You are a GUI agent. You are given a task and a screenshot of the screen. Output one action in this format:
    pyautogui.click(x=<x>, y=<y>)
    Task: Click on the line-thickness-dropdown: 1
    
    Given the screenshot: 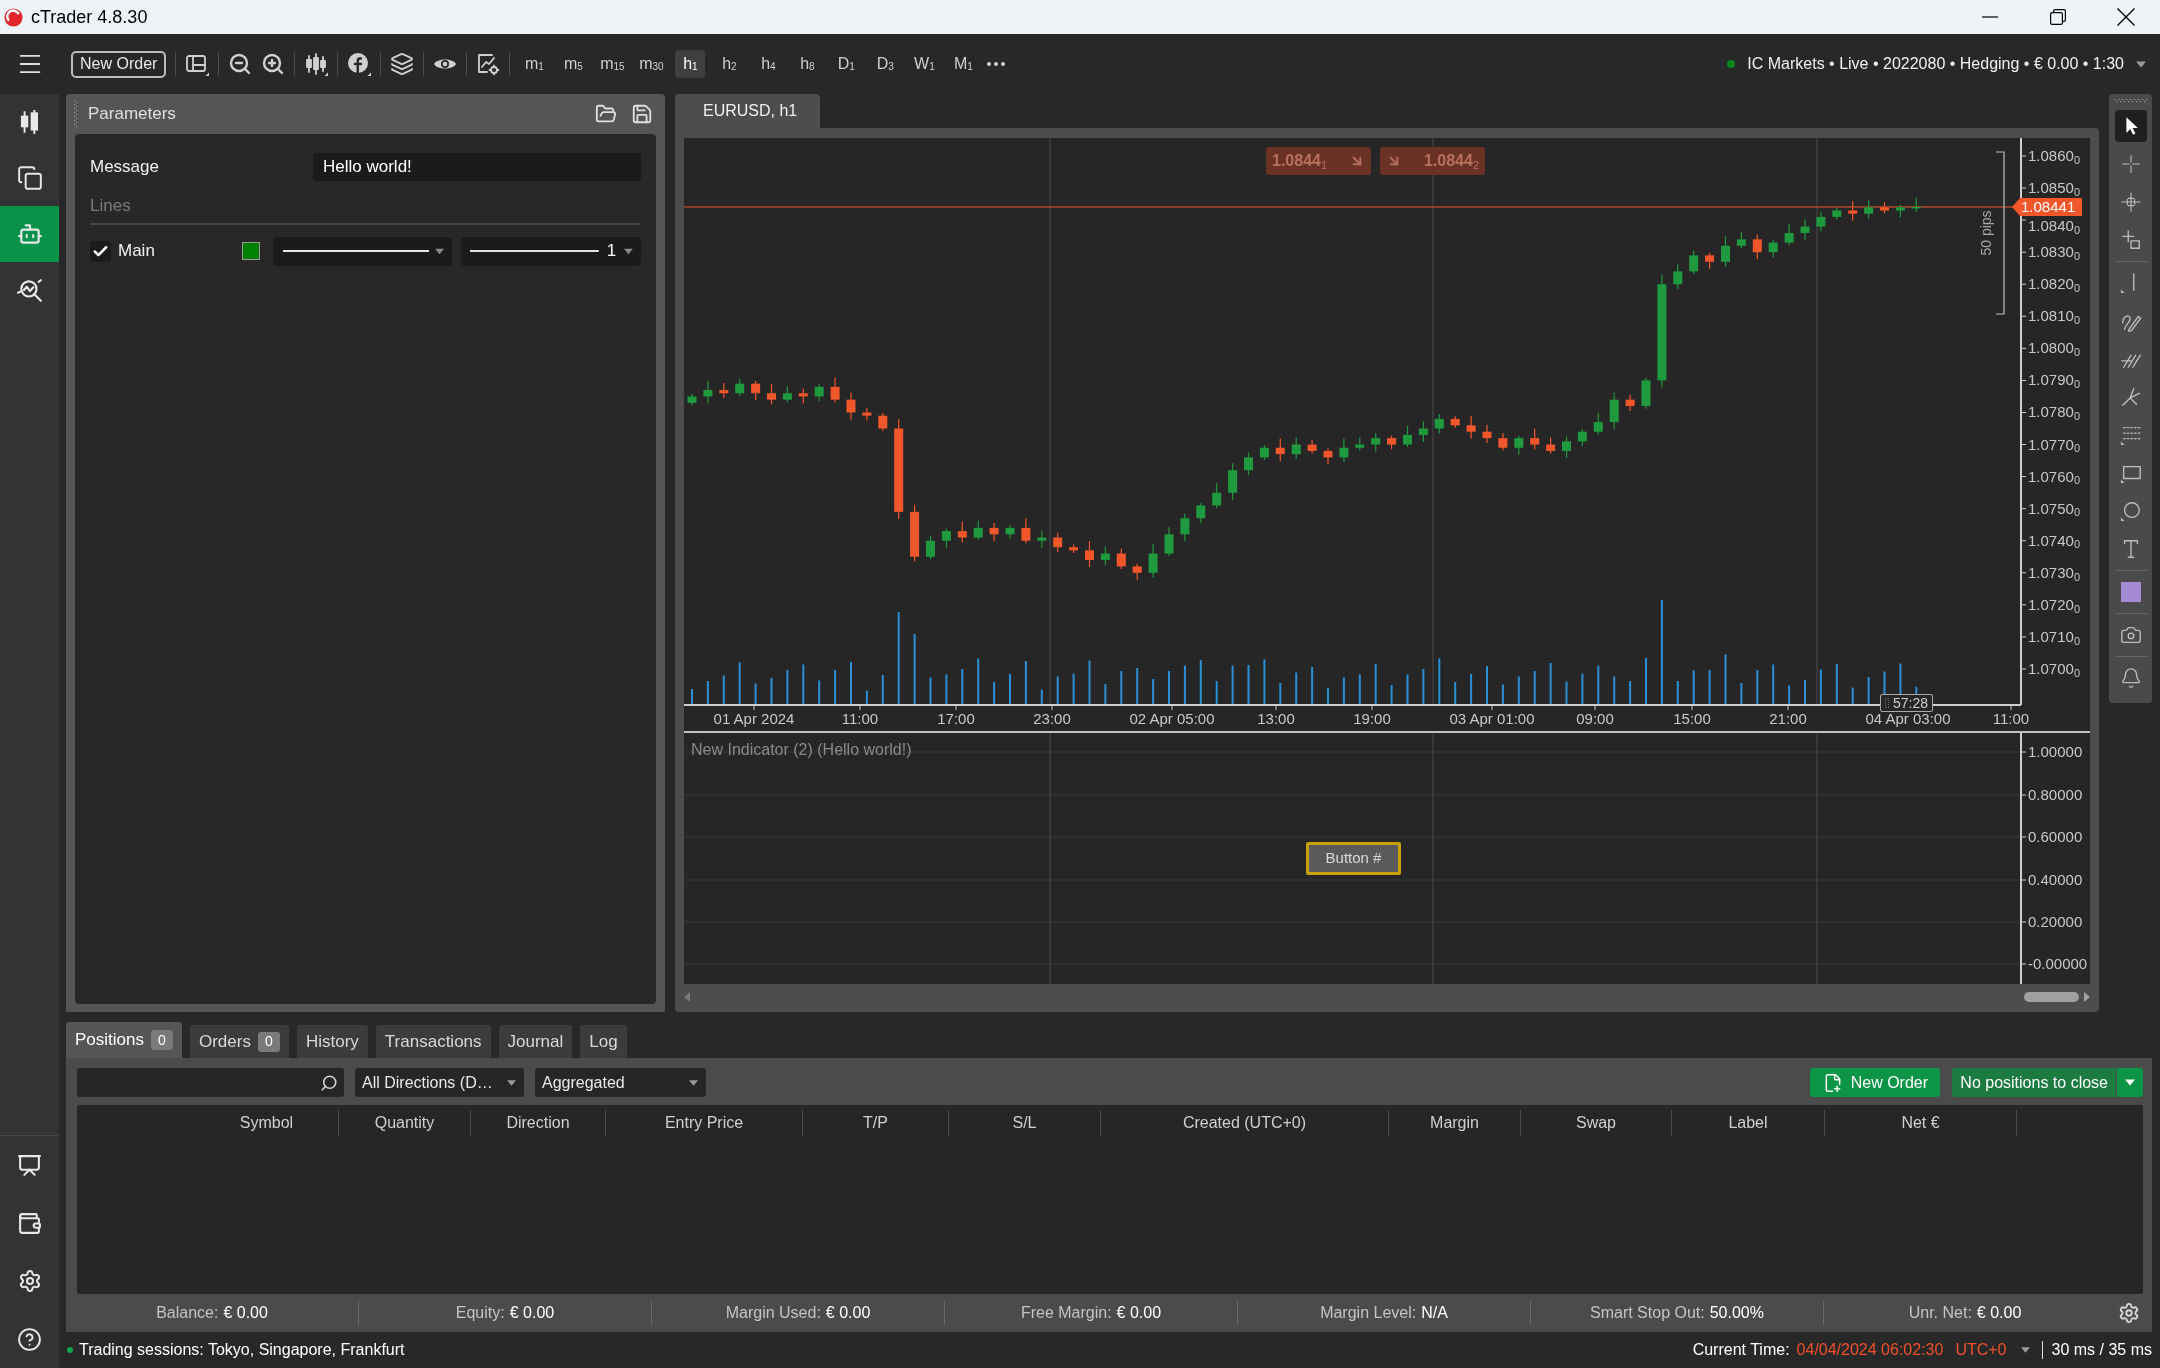 What is the action you would take?
    pyautogui.click(x=551, y=251)
    